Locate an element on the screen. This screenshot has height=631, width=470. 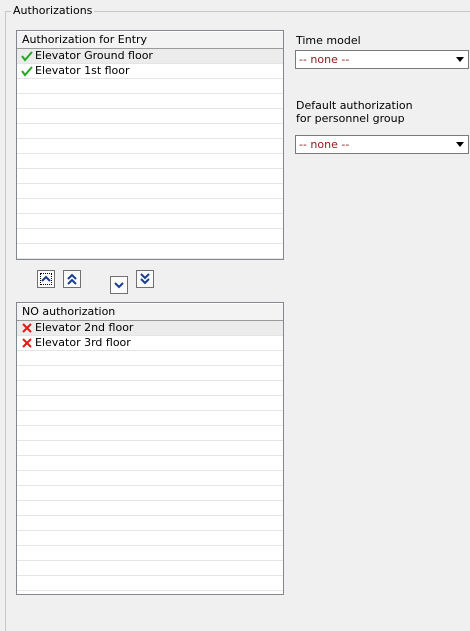
double-chevron-up-icon is located at coordinates (72, 279).